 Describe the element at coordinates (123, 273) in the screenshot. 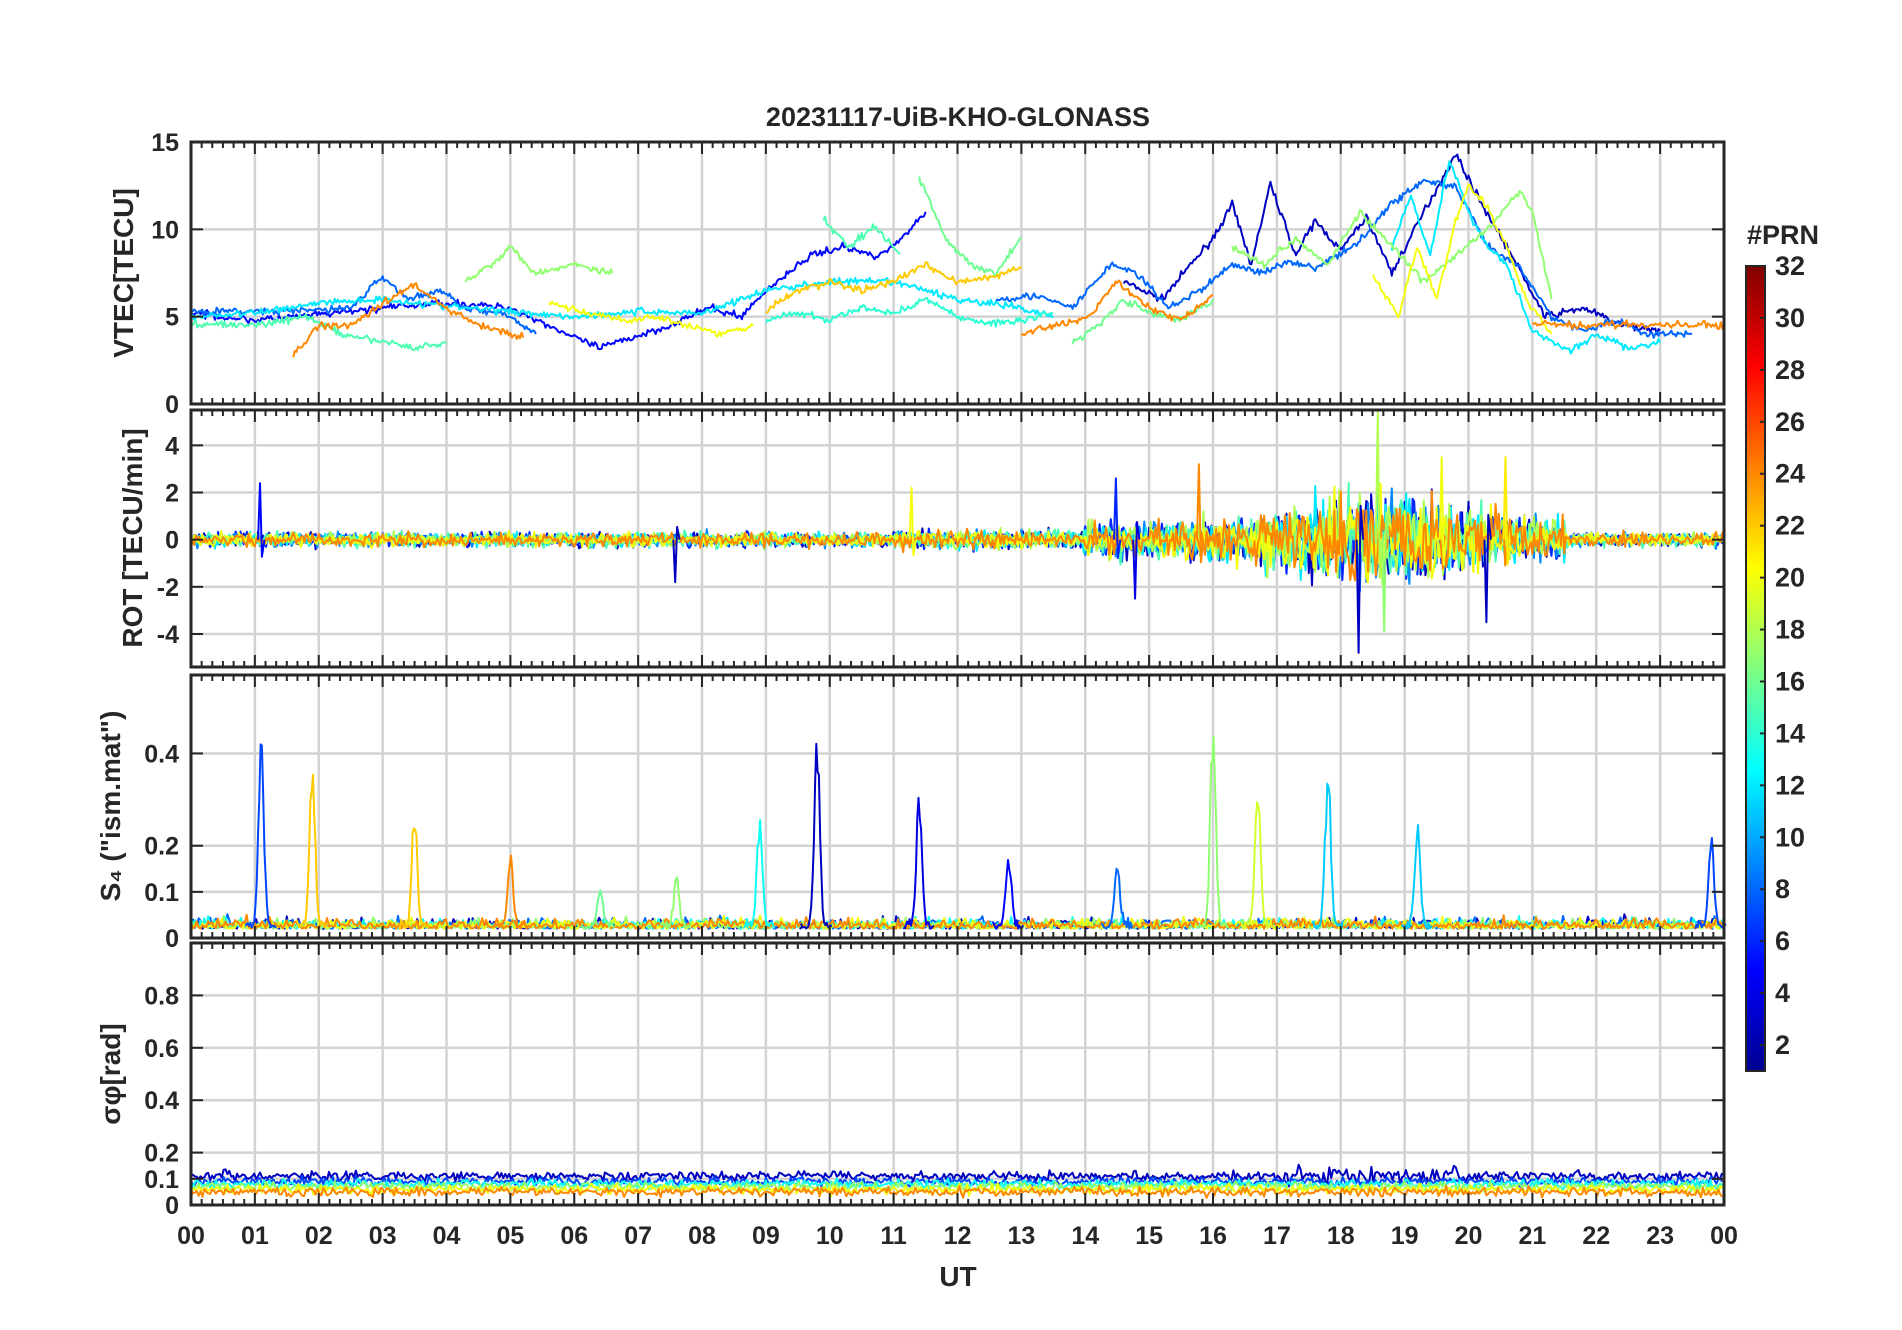

I see `vtec-ylabel: VTEC[TECU]` at that location.